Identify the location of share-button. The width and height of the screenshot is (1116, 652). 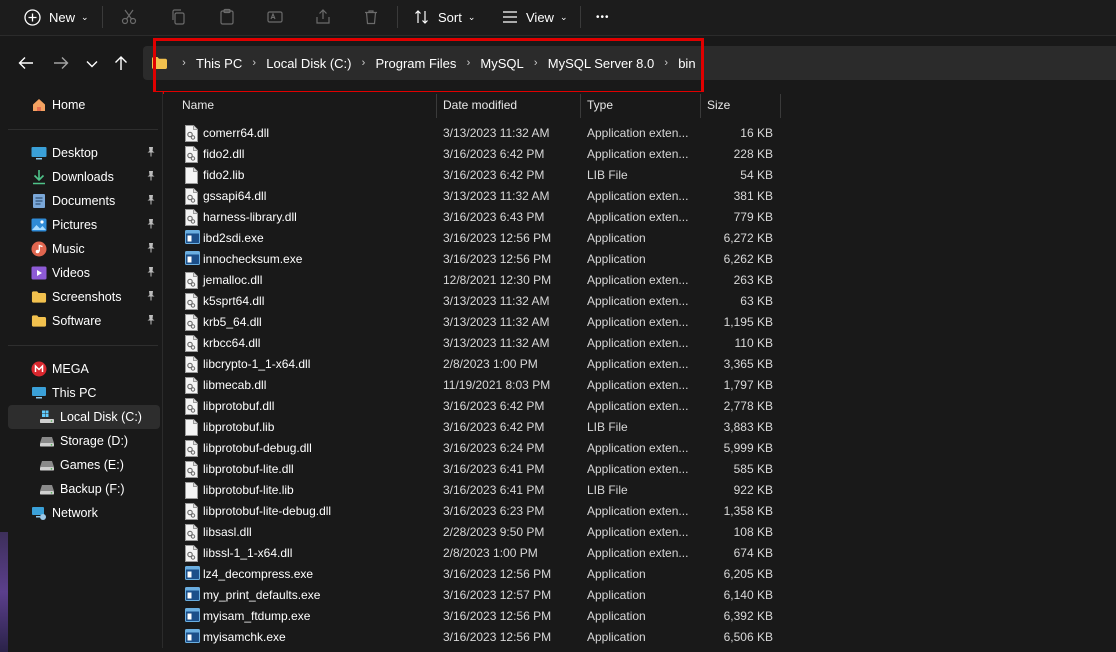
(323, 17).